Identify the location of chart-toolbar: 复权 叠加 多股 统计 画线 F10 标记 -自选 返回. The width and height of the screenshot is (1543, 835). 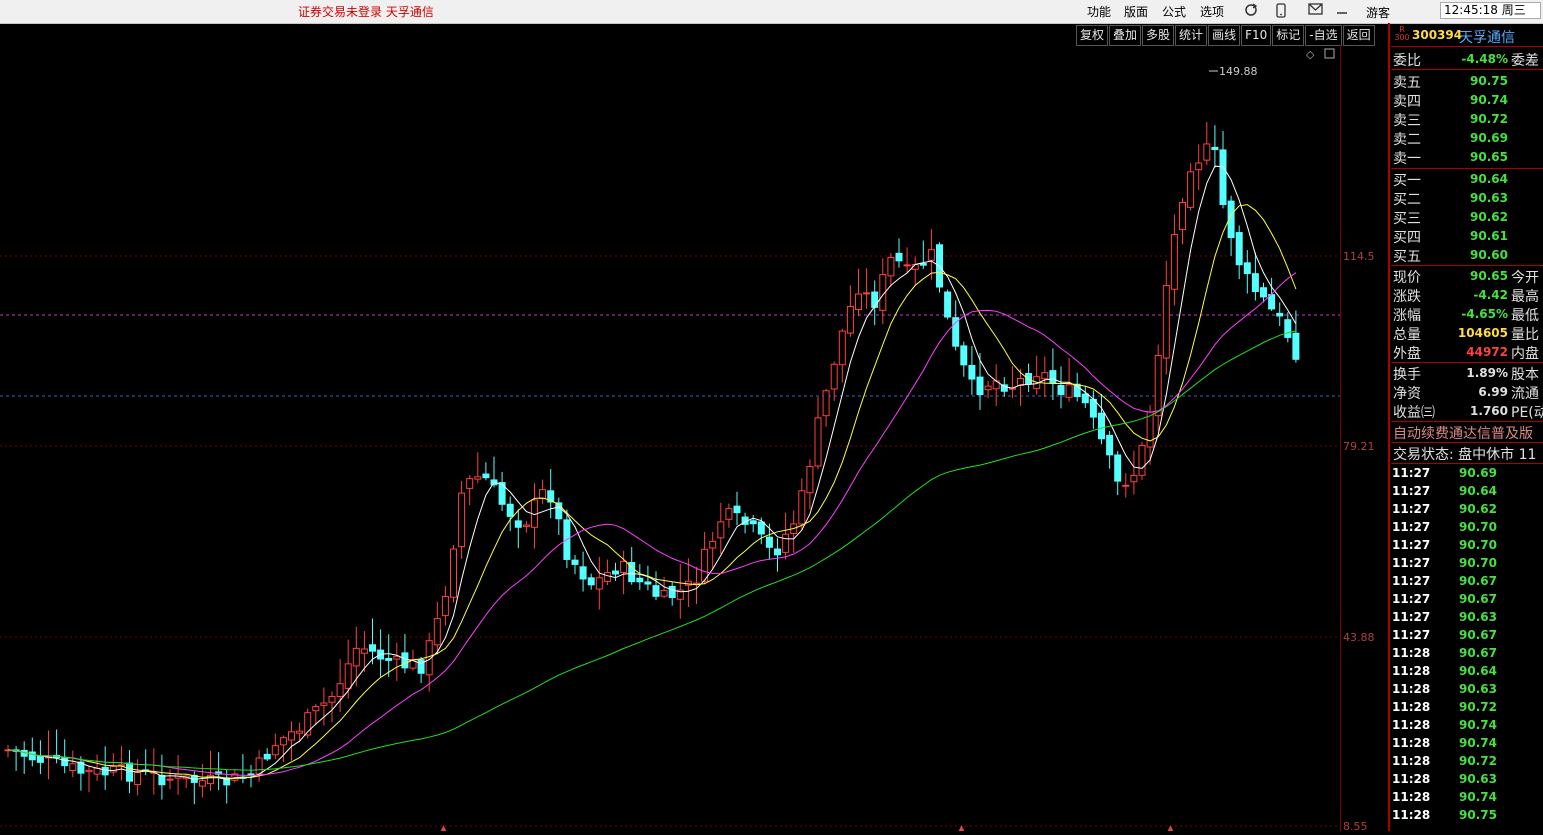
(1226, 35).